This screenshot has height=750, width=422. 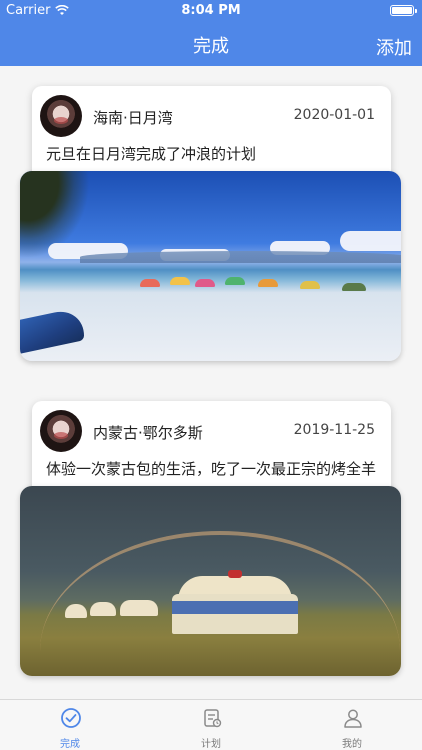 I want to click on check-circle-icon, so click(x=71, y=718).